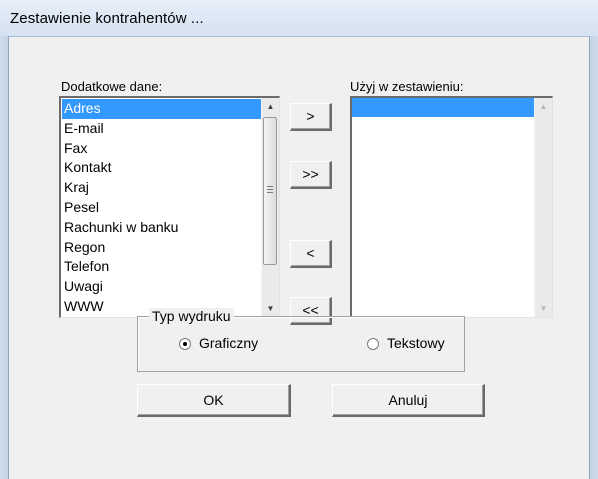 The width and height of the screenshot is (598, 479). I want to click on add-all-label: >>, so click(310, 174).